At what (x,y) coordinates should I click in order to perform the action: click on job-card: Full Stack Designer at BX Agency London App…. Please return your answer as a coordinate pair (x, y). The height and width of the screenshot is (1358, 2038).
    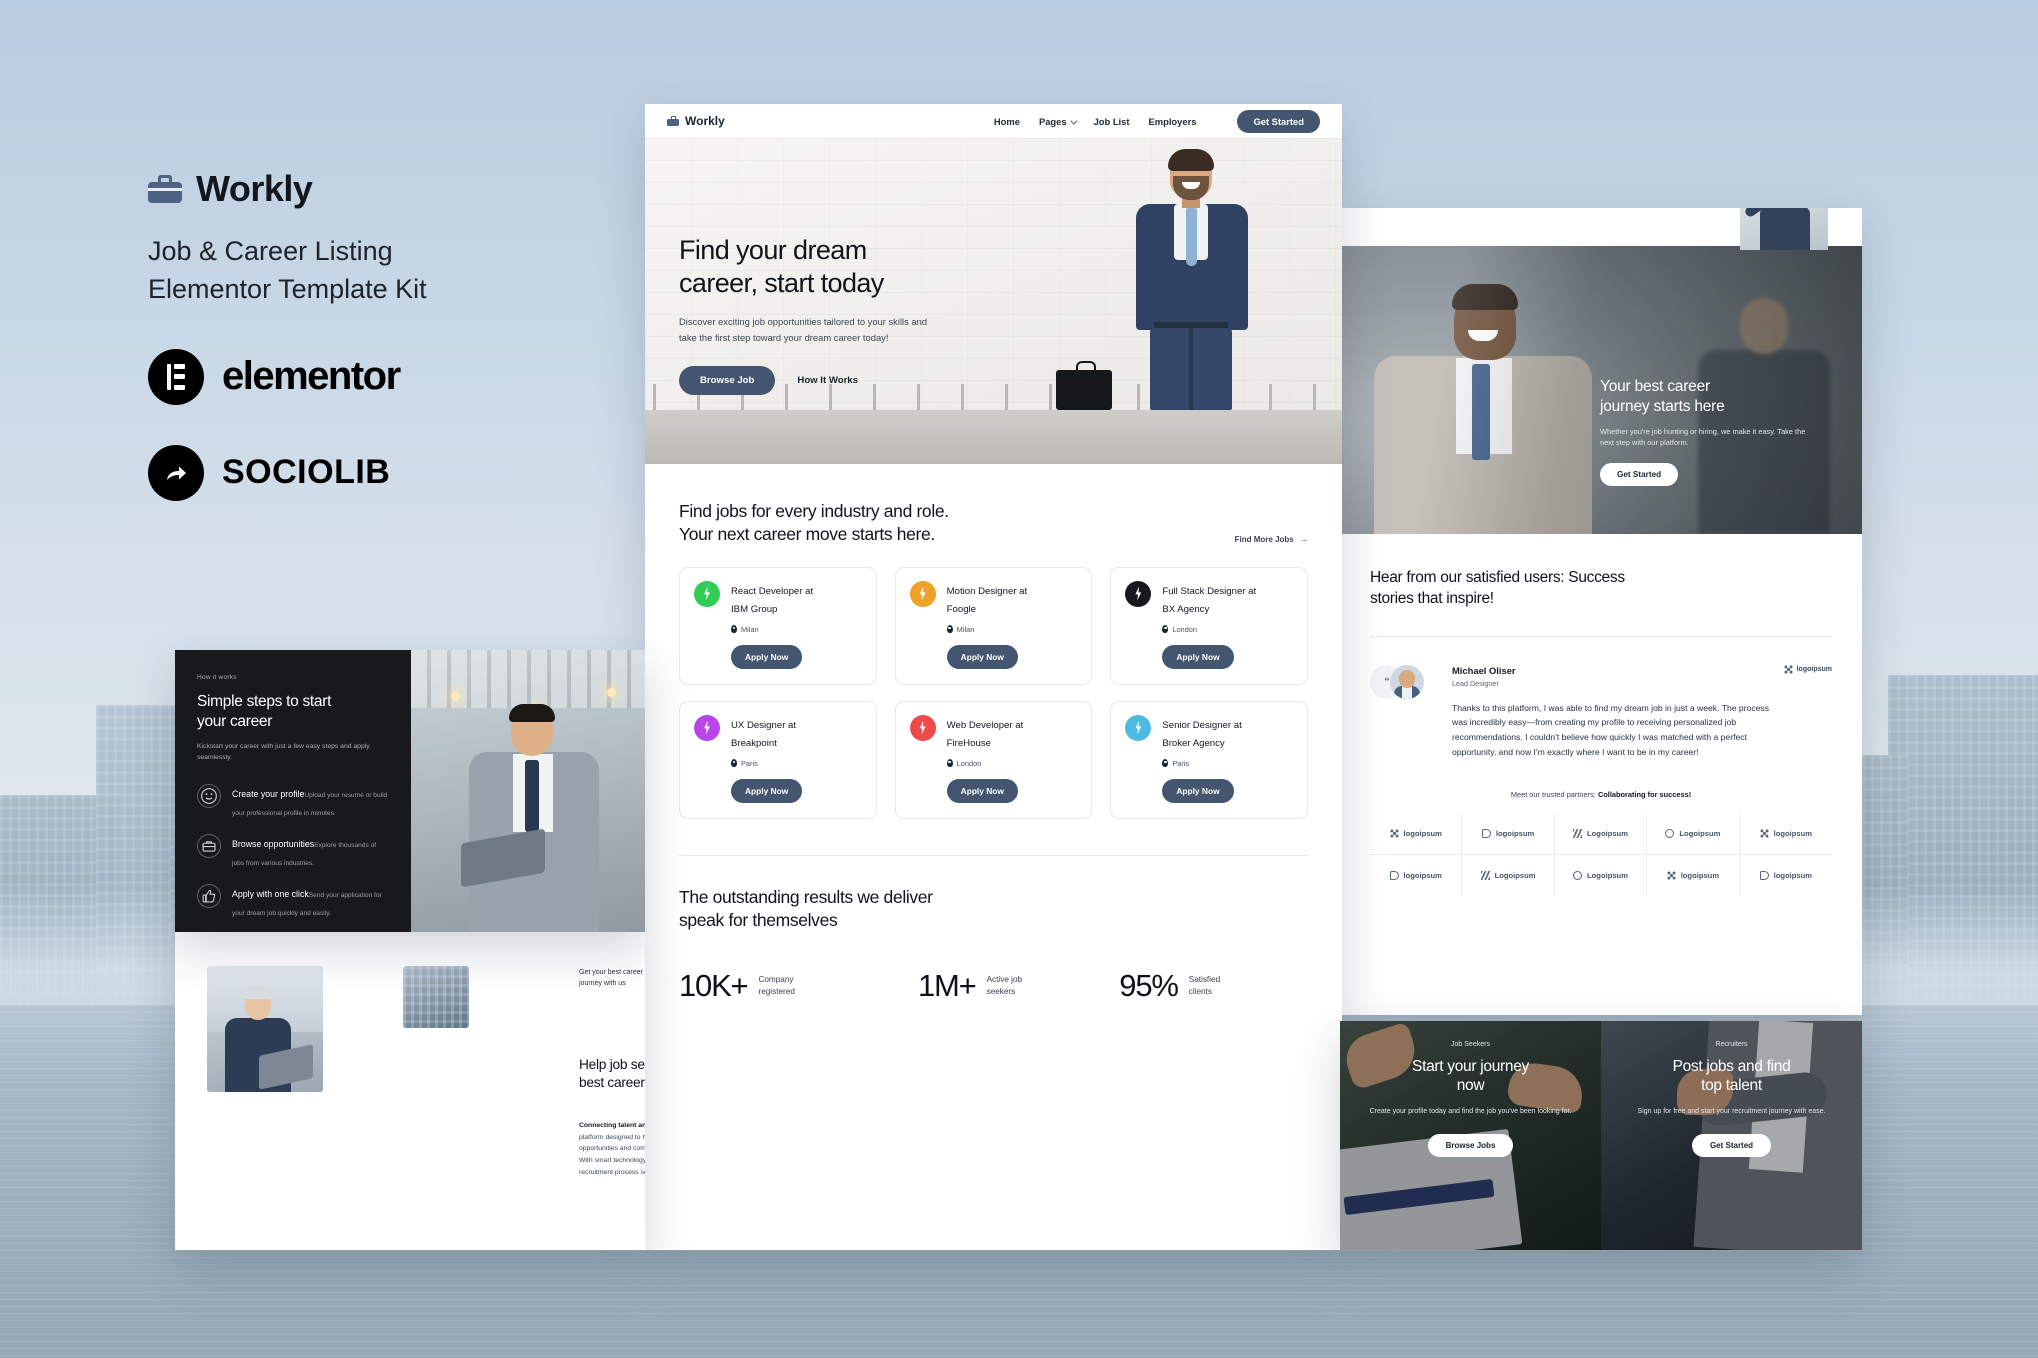
    Looking at the image, I should click on (1209, 625).